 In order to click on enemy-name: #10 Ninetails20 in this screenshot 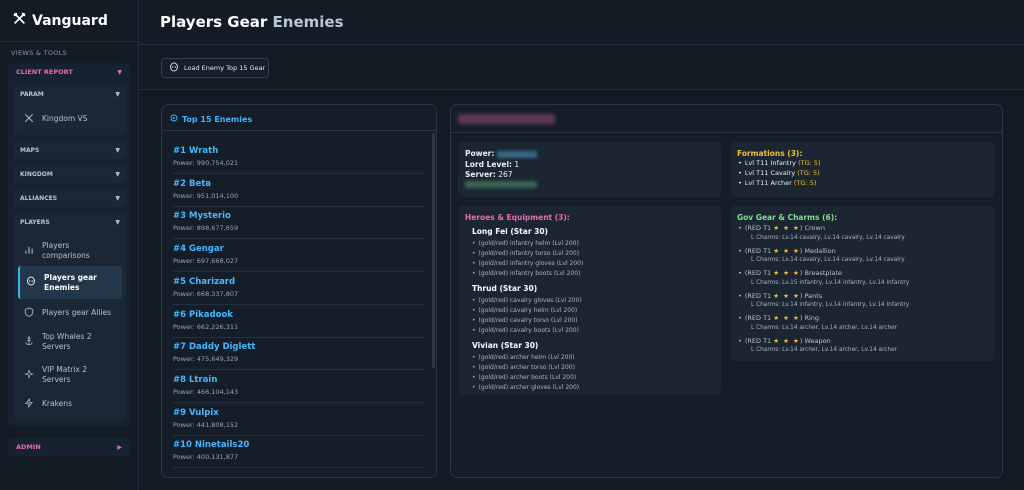, I will do `click(211, 445)`.